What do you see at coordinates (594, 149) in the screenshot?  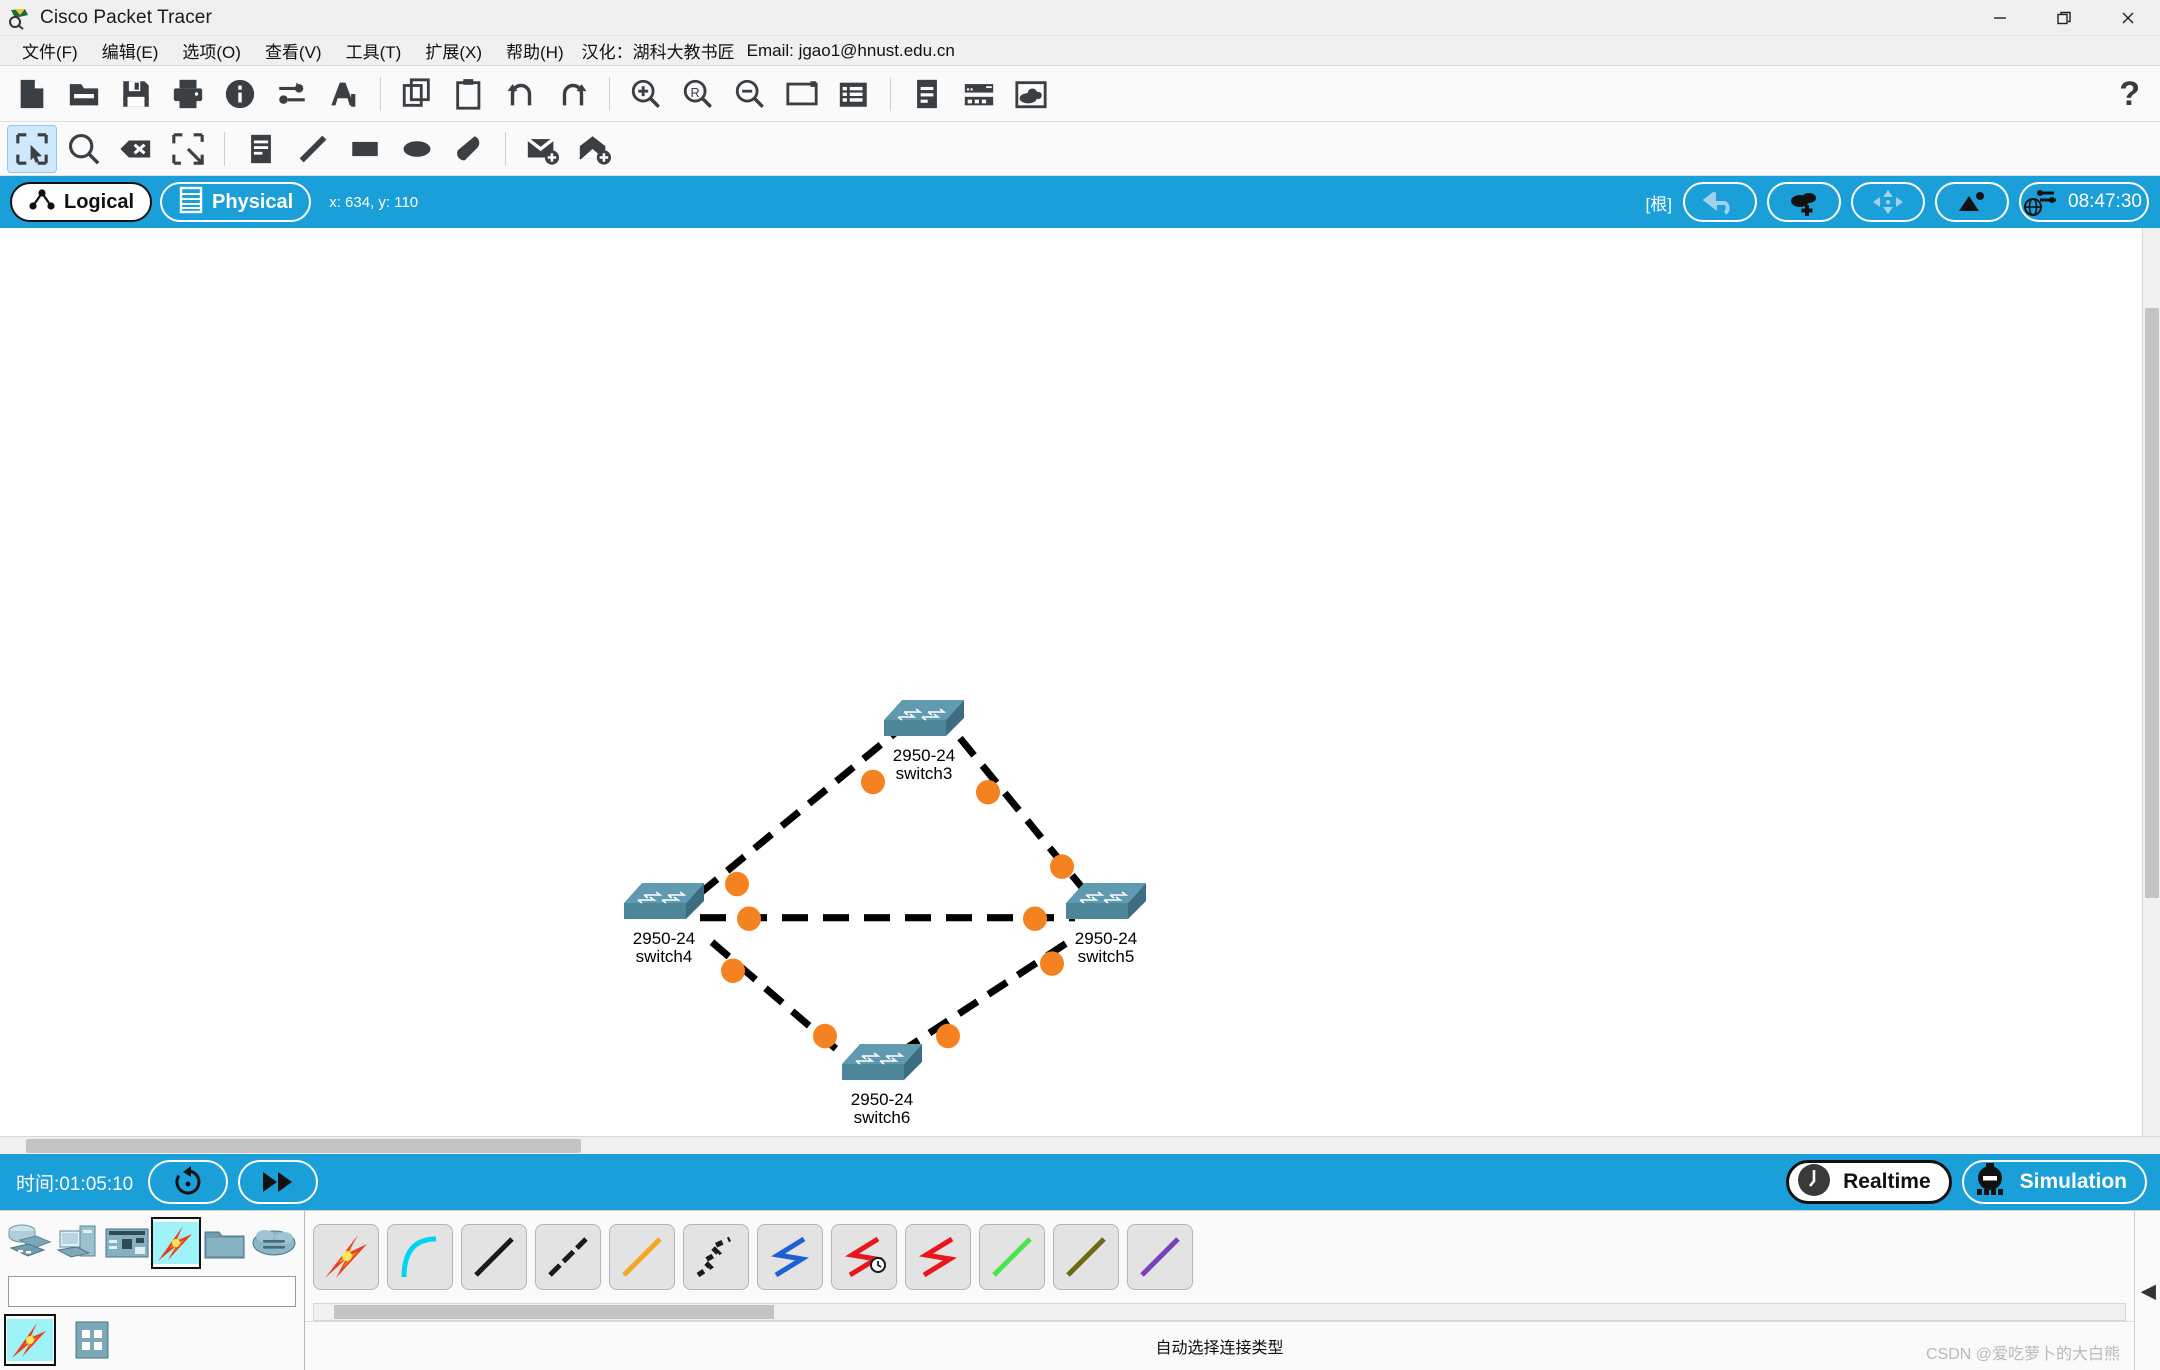 I see `add-complex-pdu-icon` at bounding box center [594, 149].